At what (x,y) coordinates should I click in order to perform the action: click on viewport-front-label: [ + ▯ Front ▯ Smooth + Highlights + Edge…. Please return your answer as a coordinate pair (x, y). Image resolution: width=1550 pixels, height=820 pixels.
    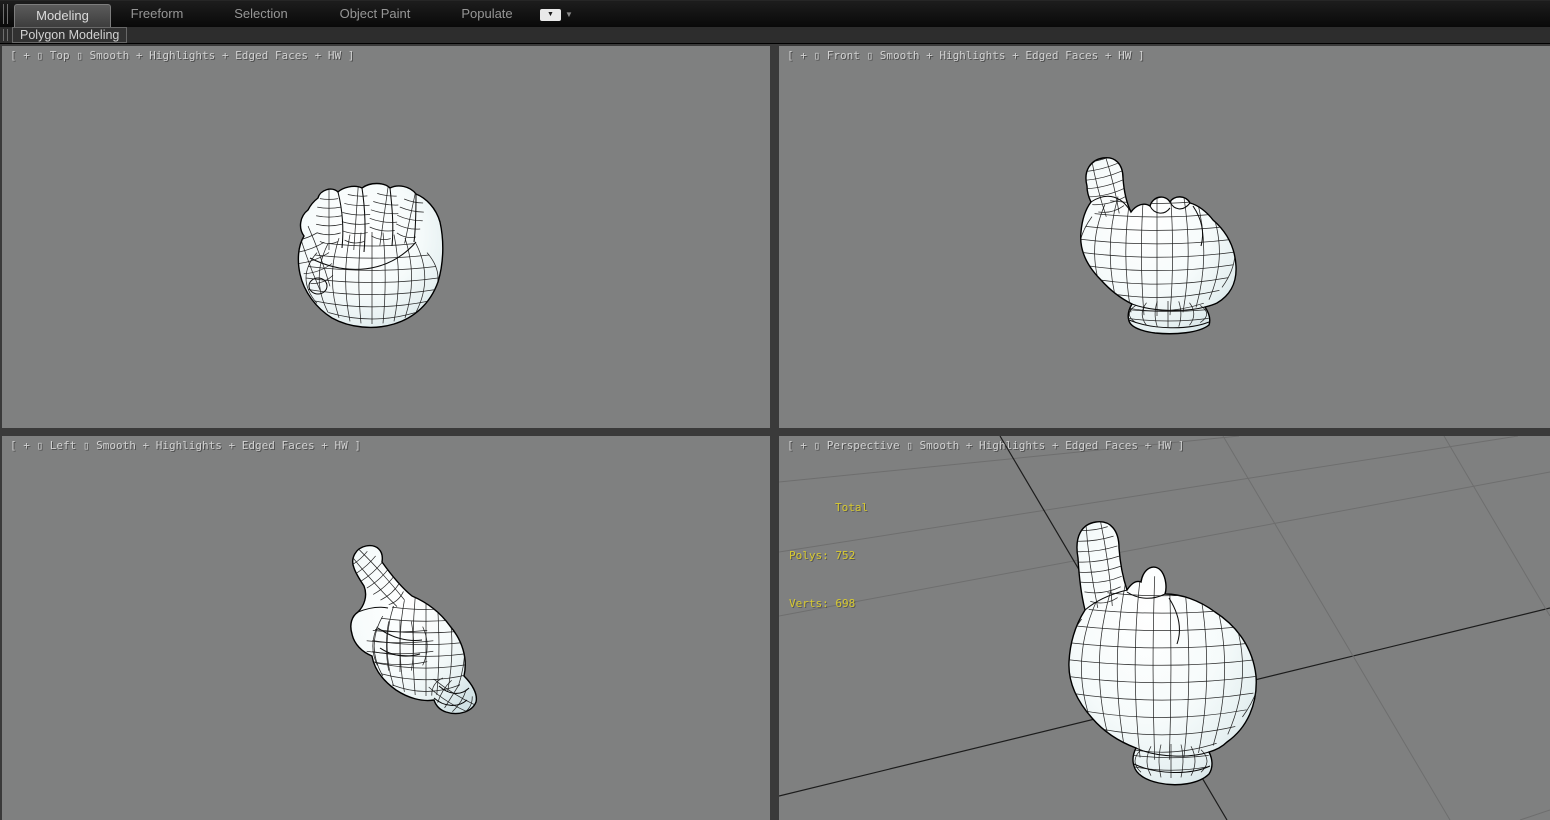
    Looking at the image, I should click on (966, 55).